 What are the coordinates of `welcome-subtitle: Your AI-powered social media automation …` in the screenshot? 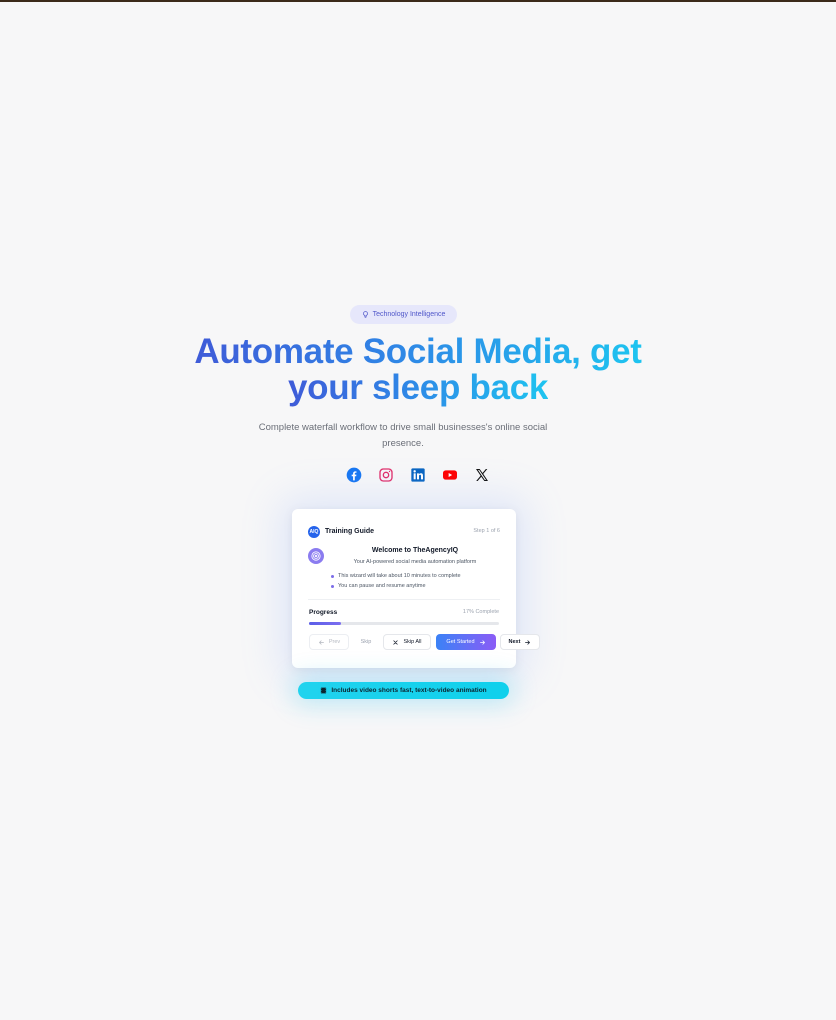 It's located at (415, 562).